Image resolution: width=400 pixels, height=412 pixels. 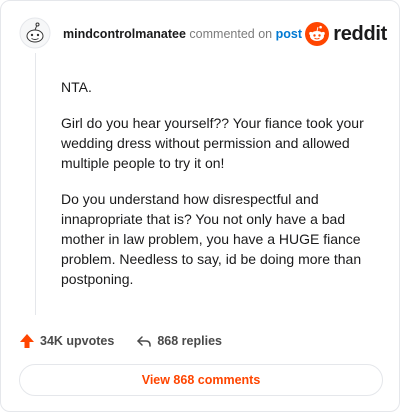 I want to click on snoo-avatar-icon, so click(x=35, y=33).